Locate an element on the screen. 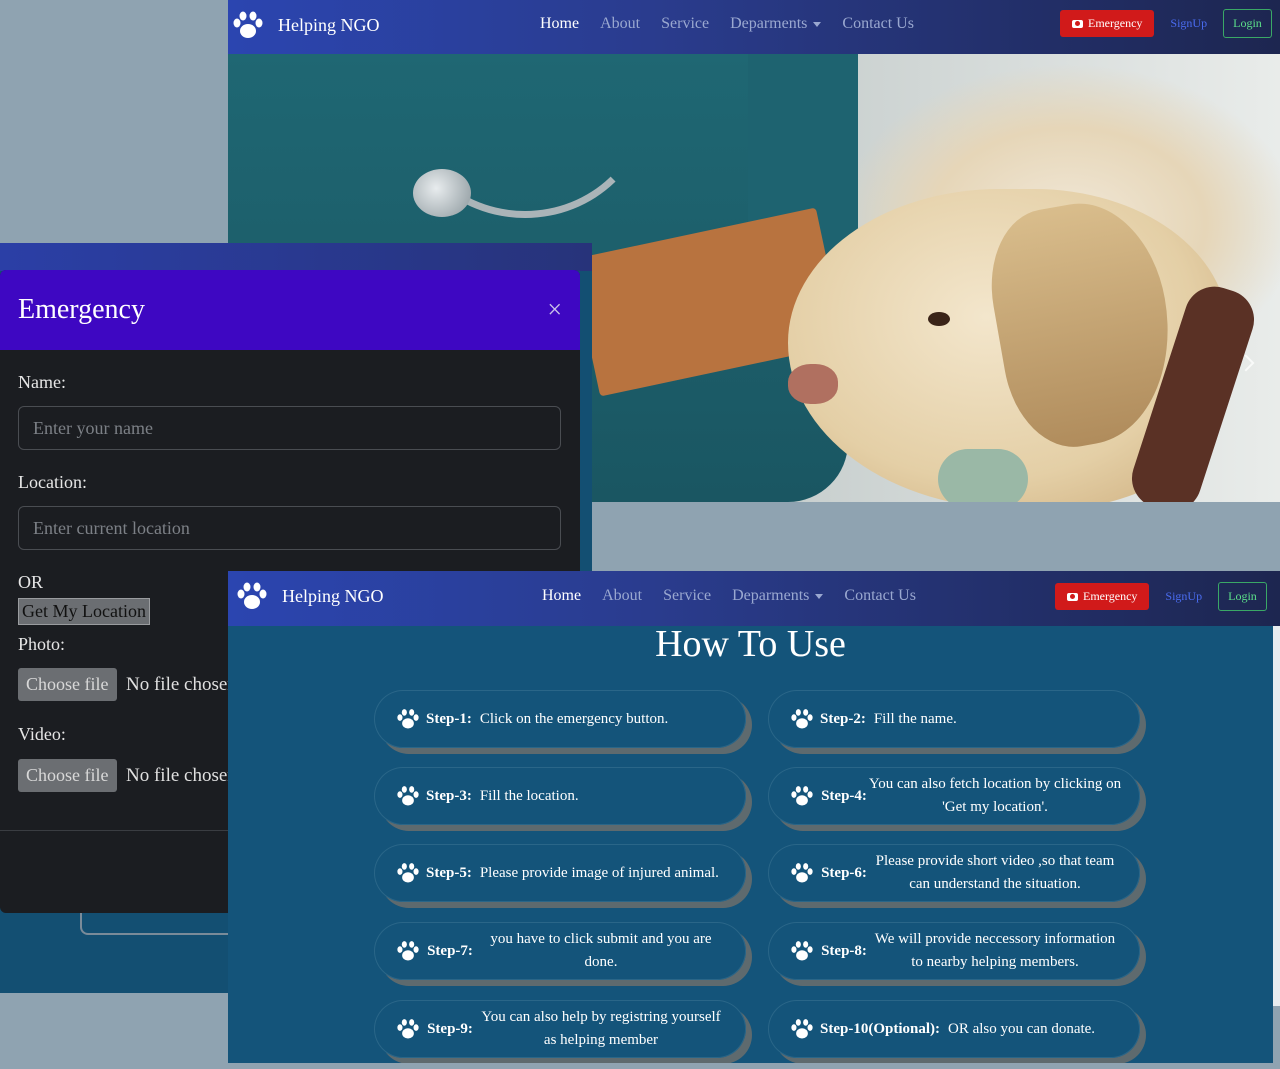 The image size is (1280, 1069). emergency-button: Emergency is located at coordinates (1107, 23).